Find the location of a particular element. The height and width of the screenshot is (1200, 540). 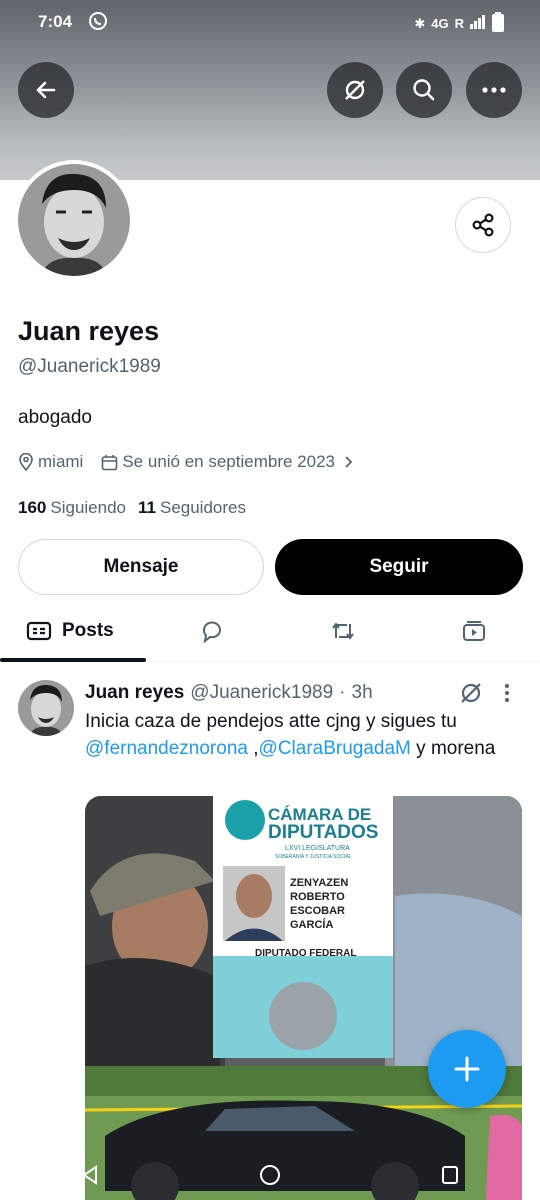

following-count: 160 is located at coordinates (32, 507).